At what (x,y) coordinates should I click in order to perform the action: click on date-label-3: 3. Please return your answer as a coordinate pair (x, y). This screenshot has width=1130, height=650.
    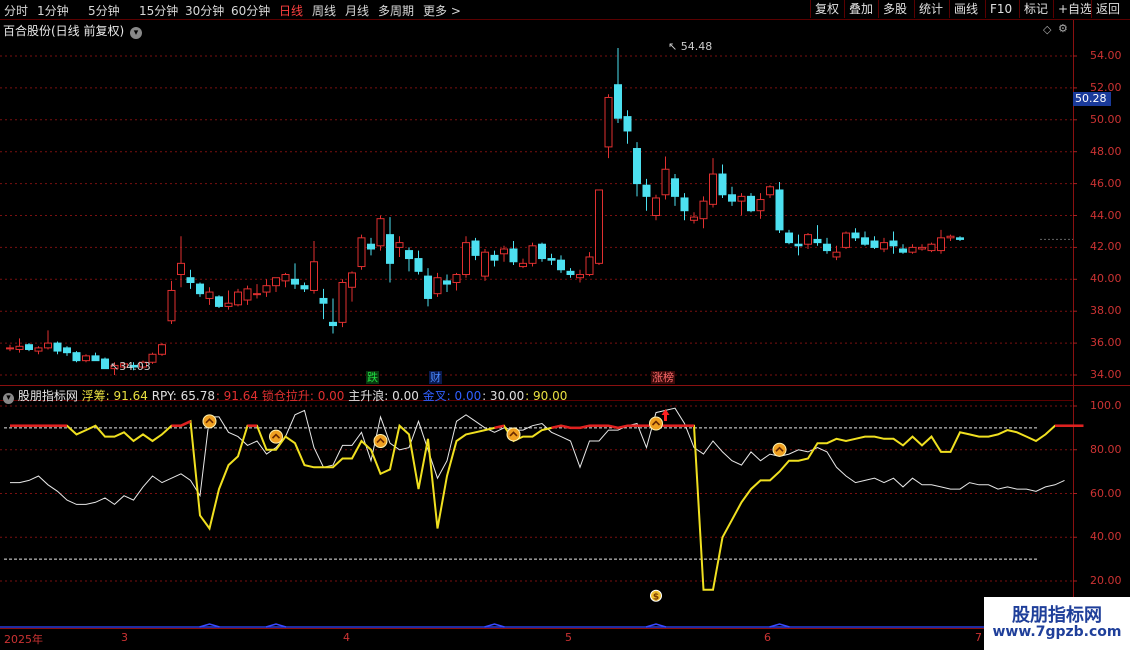
    Looking at the image, I should click on (124, 637).